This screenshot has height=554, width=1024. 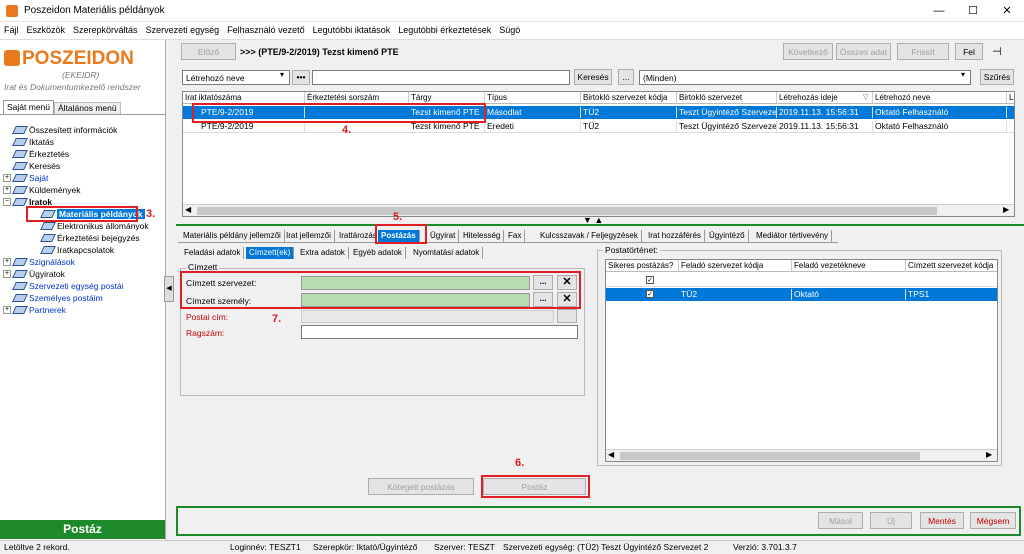 I want to click on tree-item: Partnerek, so click(x=39, y=310).